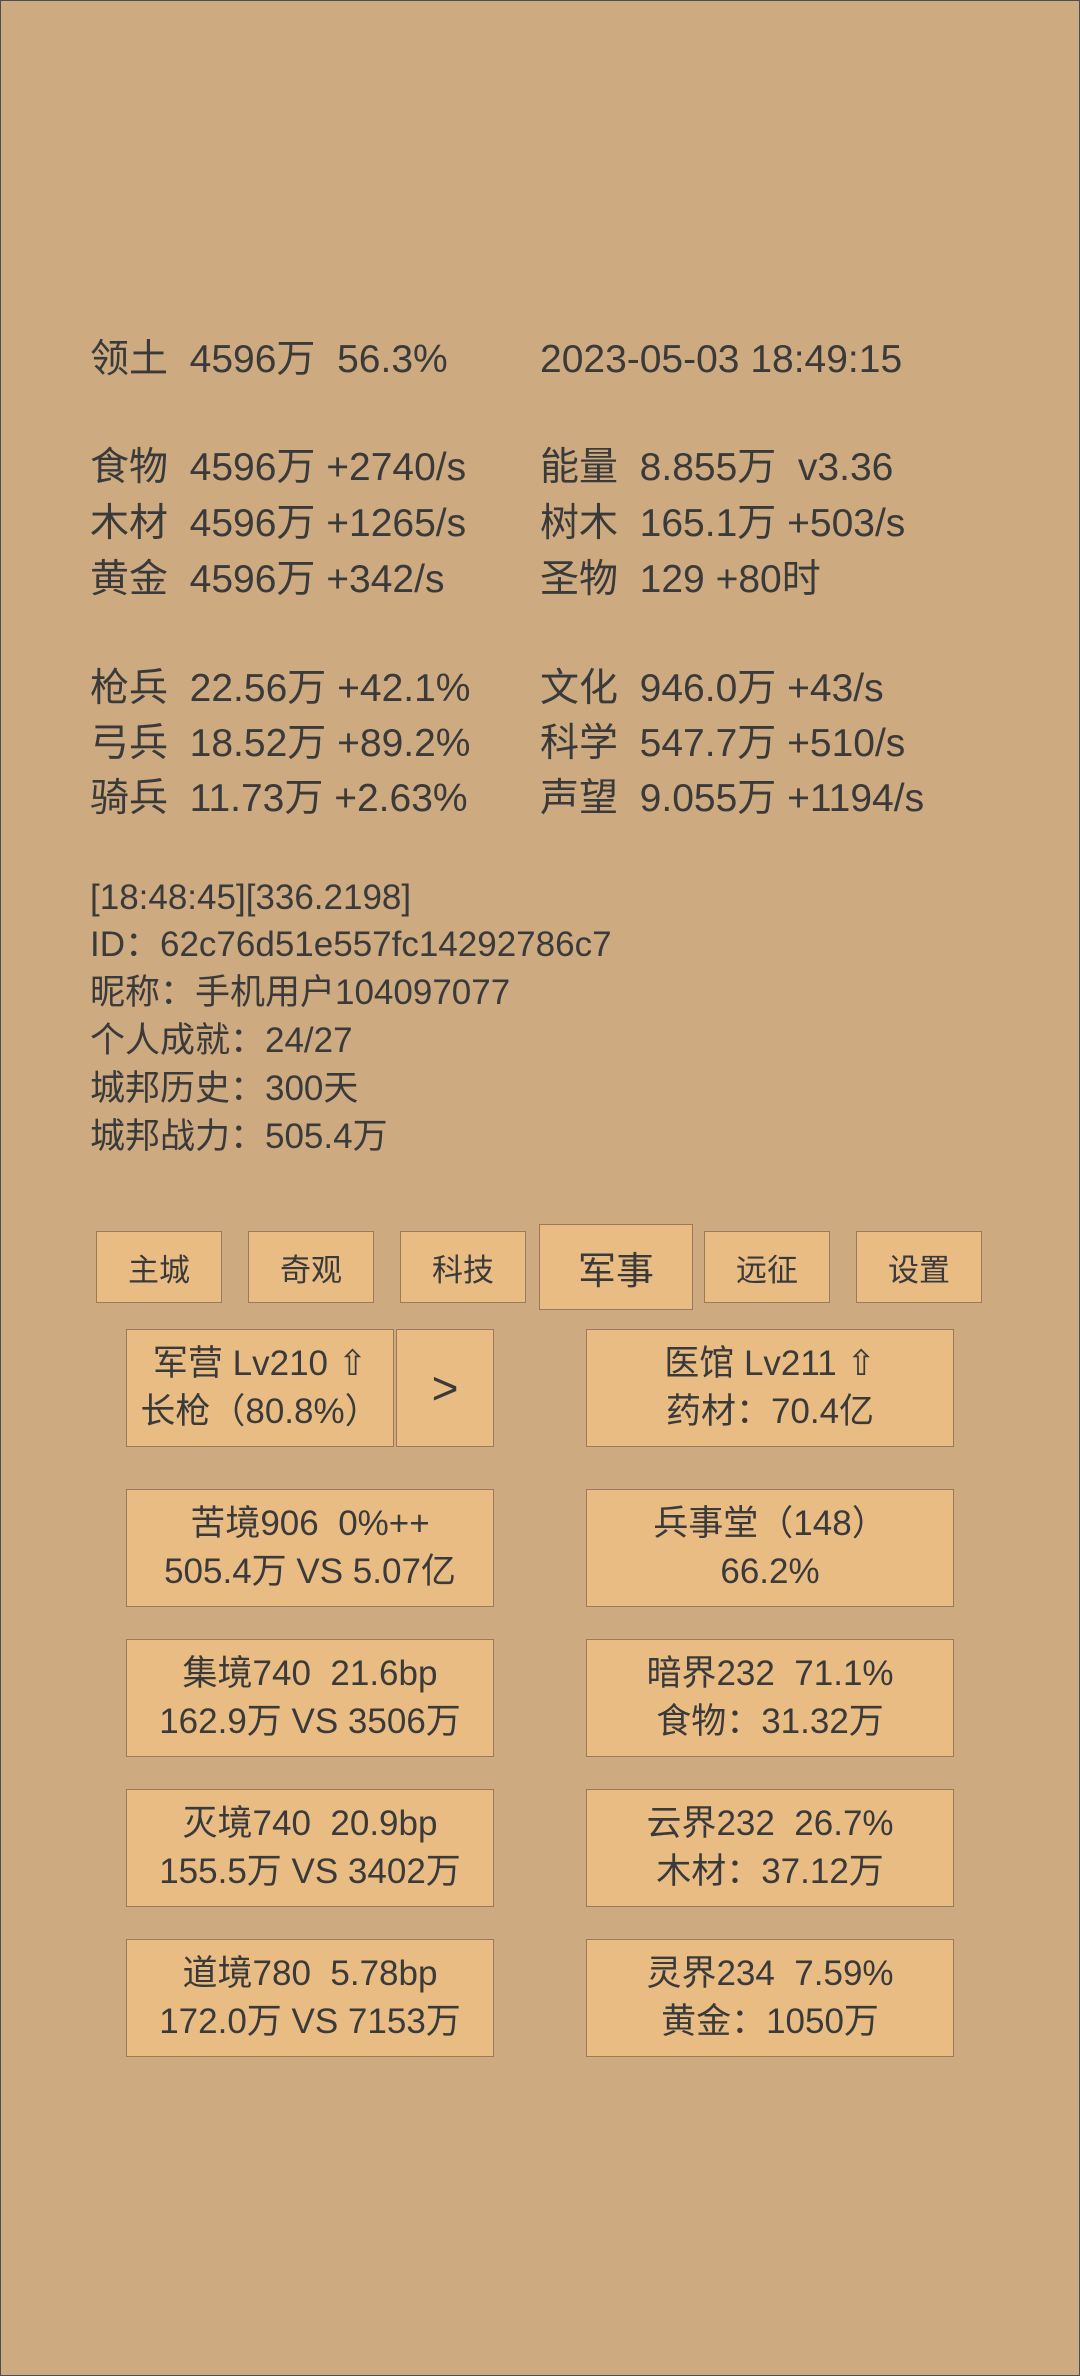 The image size is (1080, 2376). Describe the element at coordinates (770, 1848) in the screenshot. I see `yunjie-button: 云界232 26.7% 木材：37.12万` at that location.